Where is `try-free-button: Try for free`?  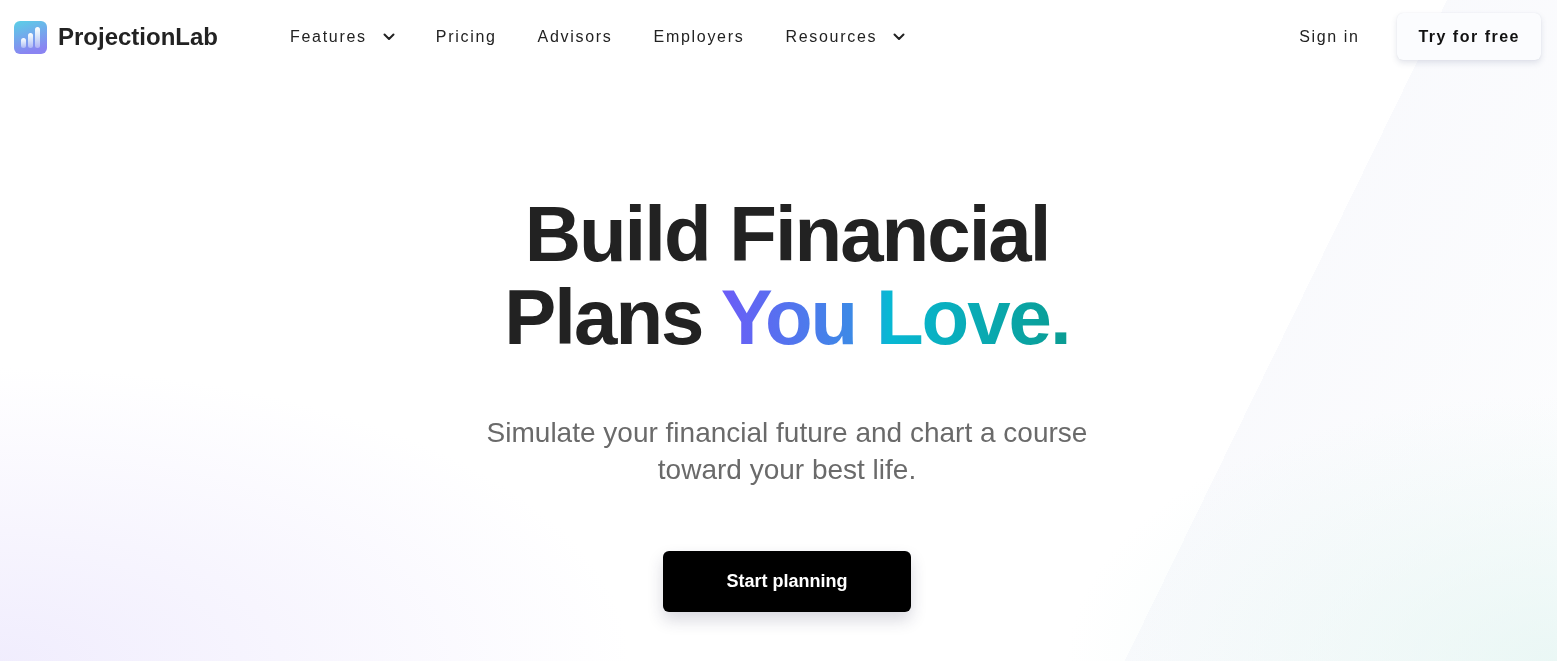 try-free-button: Try for free is located at coordinates (1469, 36).